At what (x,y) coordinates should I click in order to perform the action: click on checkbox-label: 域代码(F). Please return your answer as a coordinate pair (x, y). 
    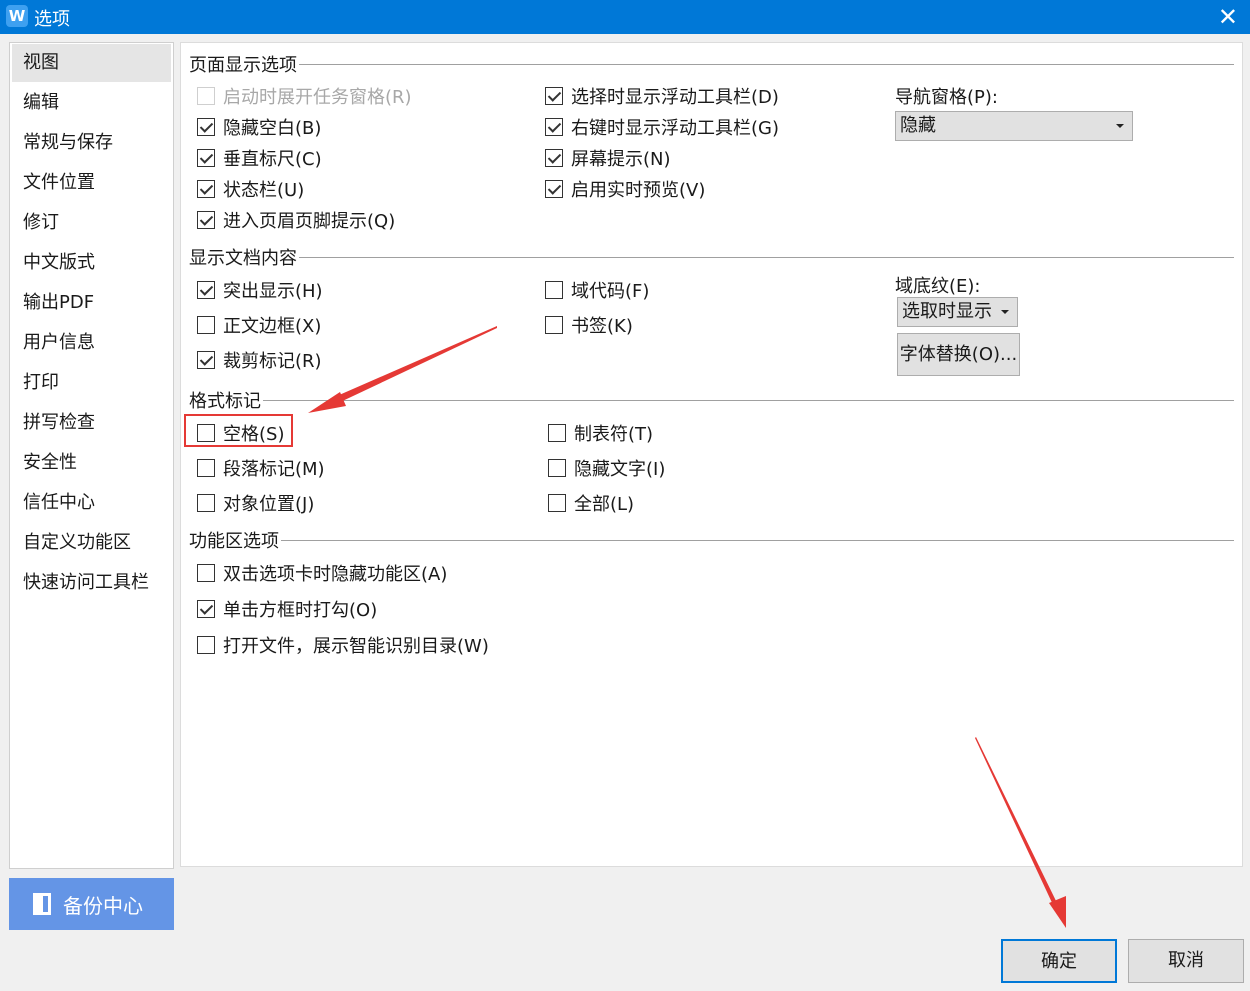
    Looking at the image, I should click on (610, 291).